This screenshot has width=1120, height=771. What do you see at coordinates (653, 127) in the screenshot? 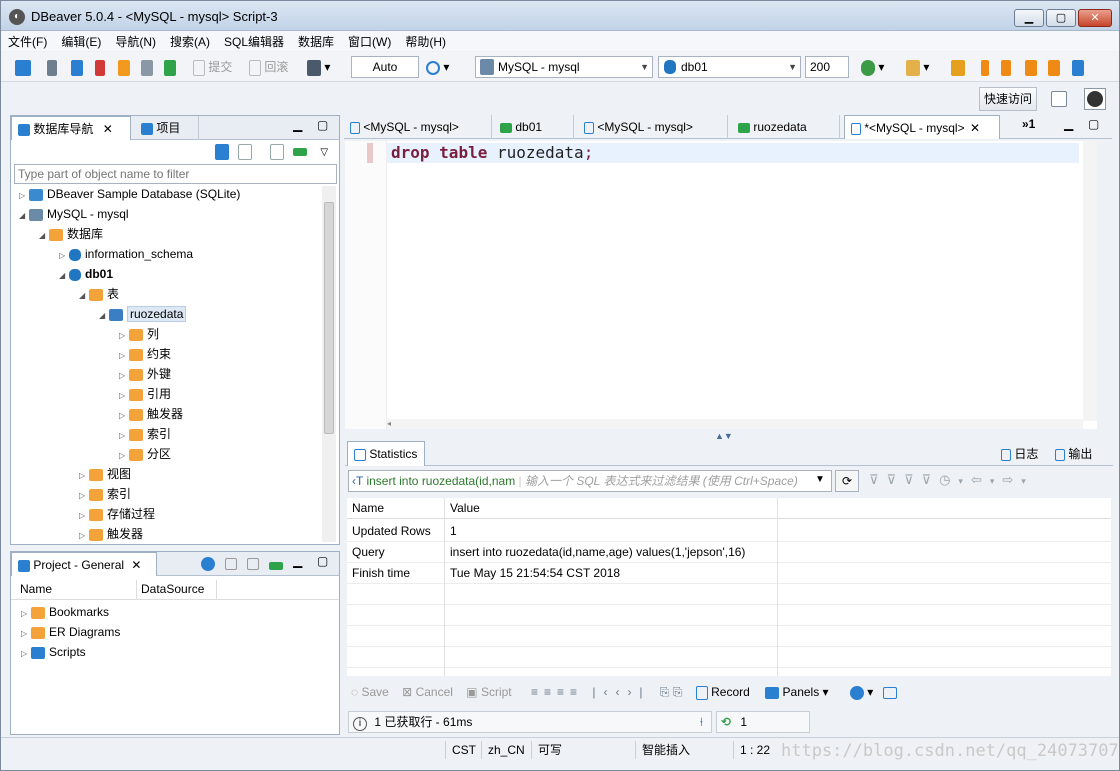
I see `editor-tab-mysql-2: <MySQL - mysql>` at bounding box center [653, 127].